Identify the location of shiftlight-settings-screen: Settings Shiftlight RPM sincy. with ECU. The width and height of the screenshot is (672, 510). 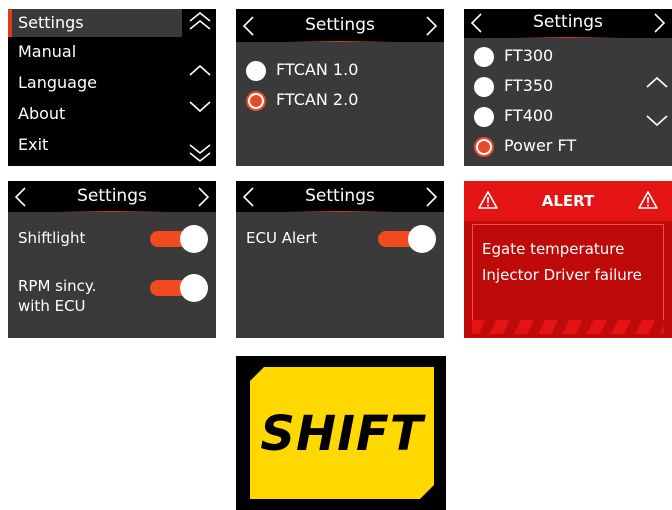
(112, 259).